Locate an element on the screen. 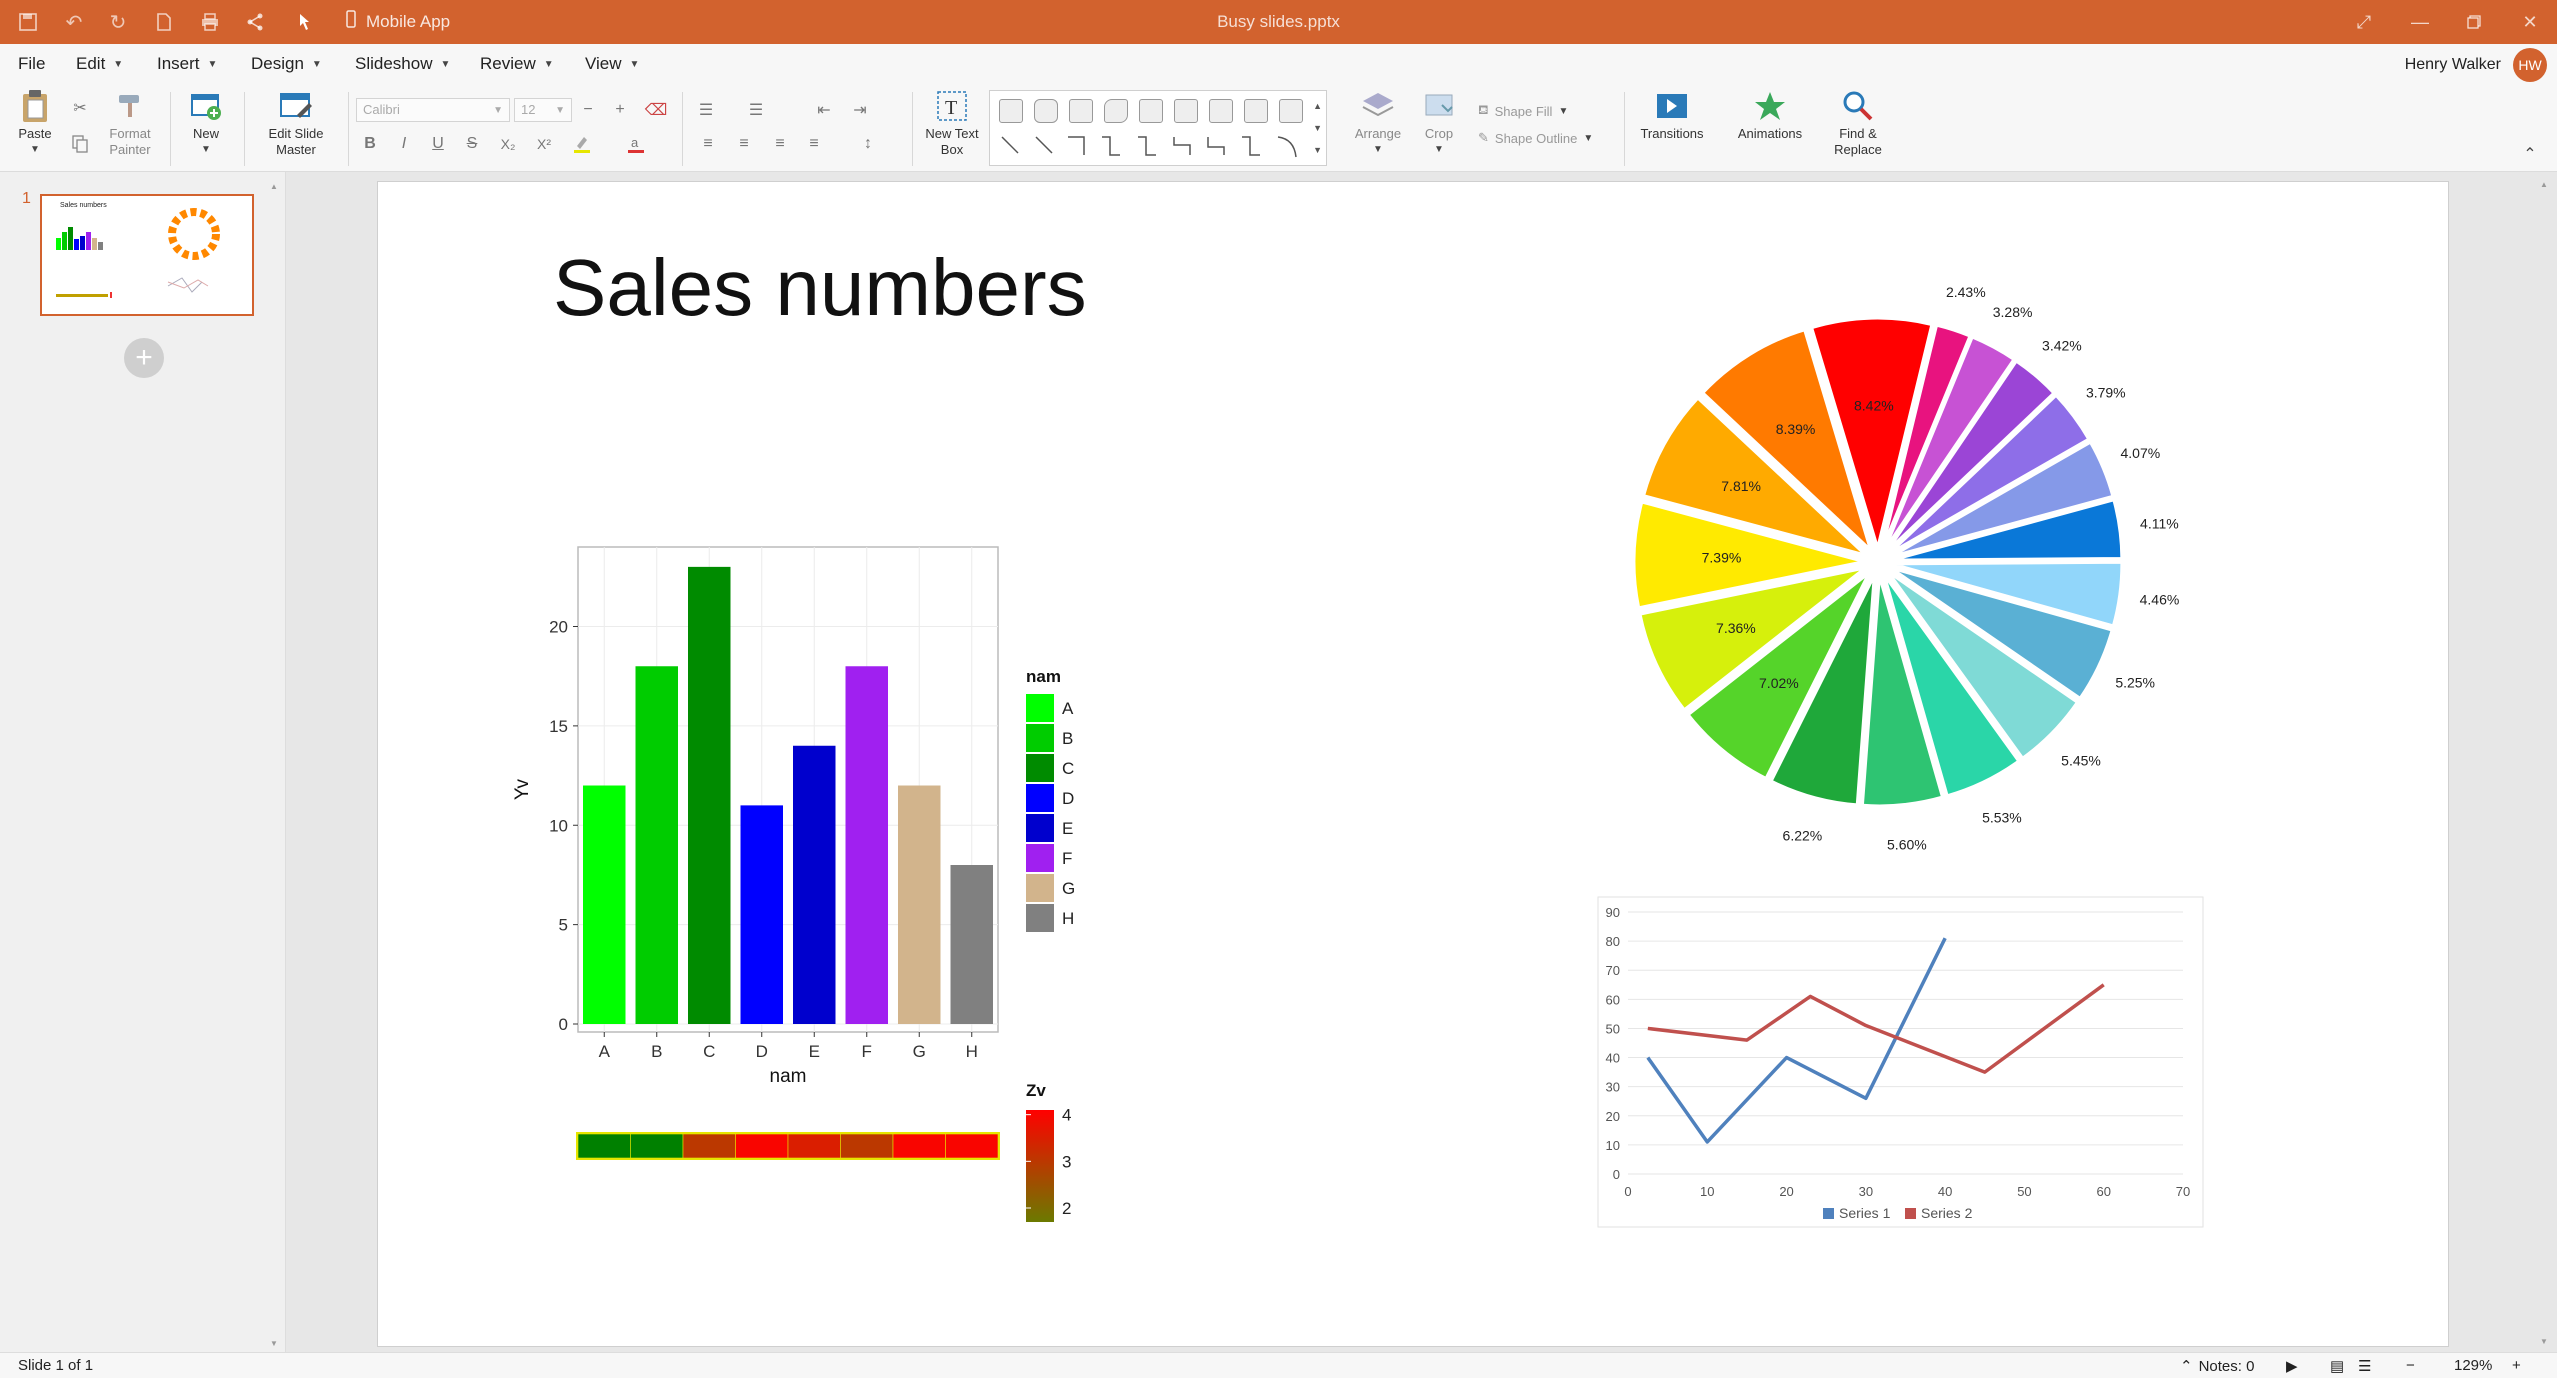 The image size is (2557, 1378). mobile-app-button: Mobile App is located at coordinates (398, 21).